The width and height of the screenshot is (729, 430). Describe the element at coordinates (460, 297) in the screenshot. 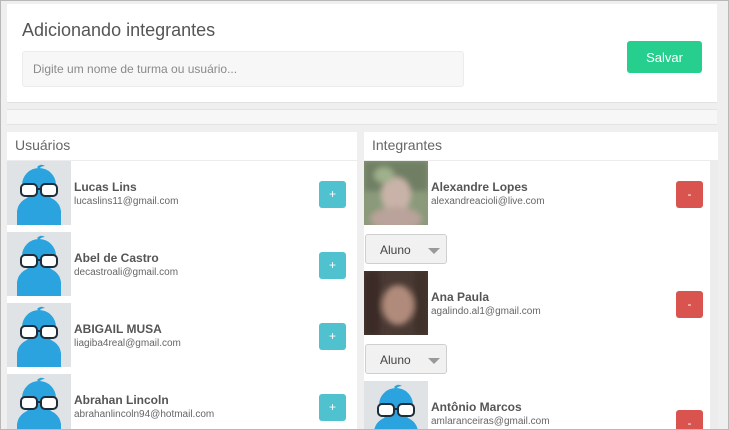

I see `member-name: Ana Paula` at that location.